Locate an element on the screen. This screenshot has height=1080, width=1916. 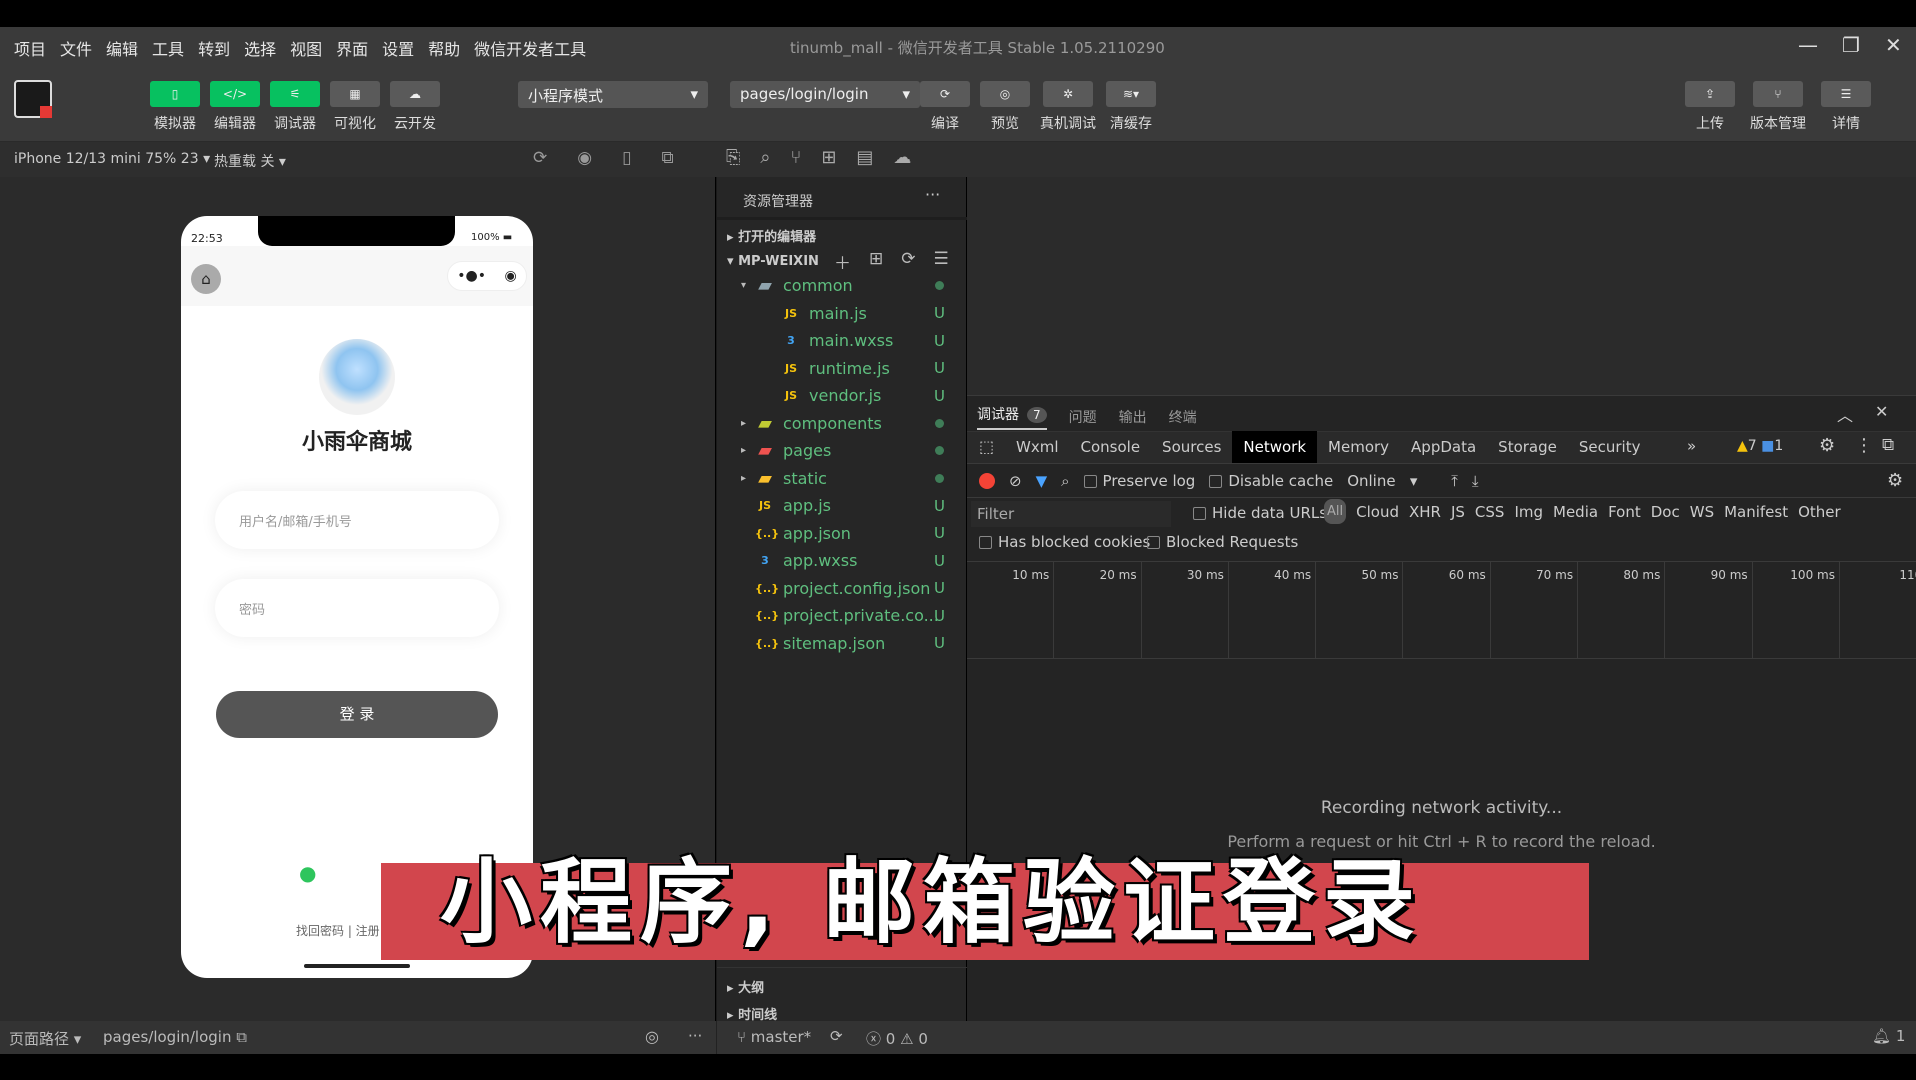
devtools-tab-wxml: Wxml is located at coordinates (1037, 447).